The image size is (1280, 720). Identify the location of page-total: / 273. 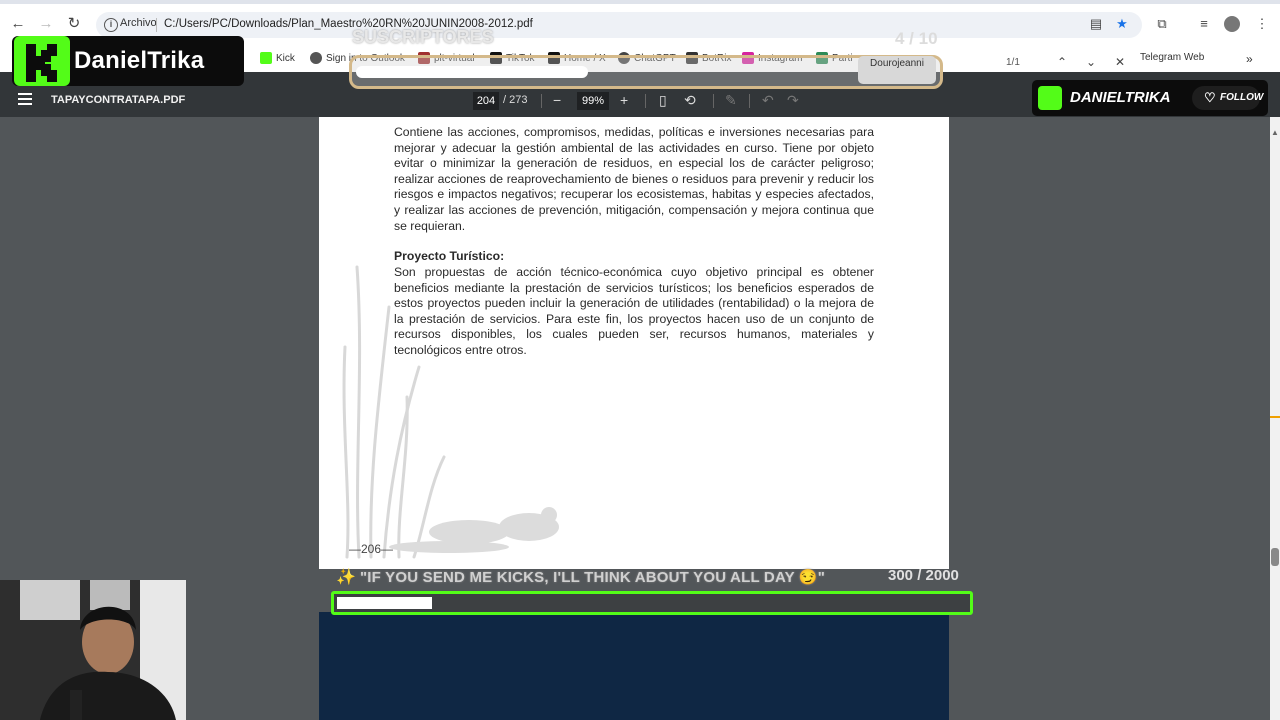
(515, 100).